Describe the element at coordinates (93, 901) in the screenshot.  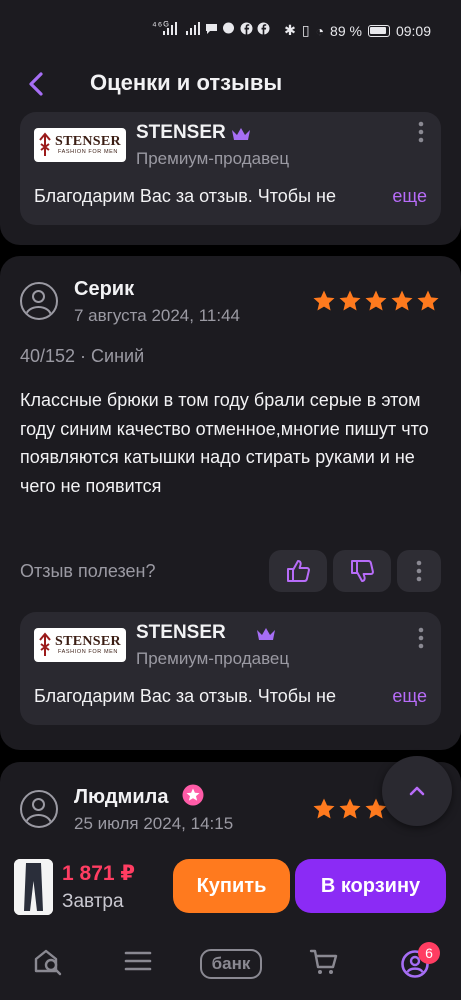
I see `delivery-date: Завтра` at that location.